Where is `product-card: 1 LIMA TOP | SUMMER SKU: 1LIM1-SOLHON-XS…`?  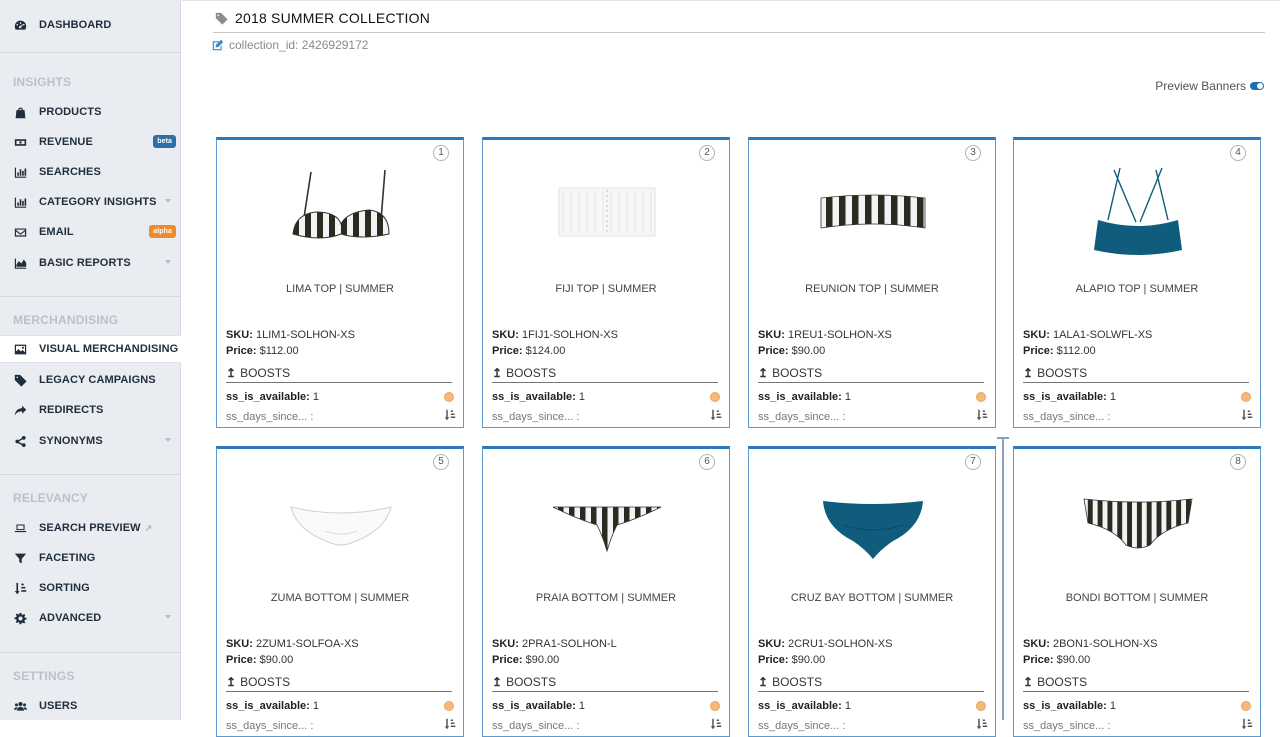 product-card: 1 LIMA TOP | SUMMER SKU: 1LIM1-SOLHON-XS… is located at coordinates (340, 282).